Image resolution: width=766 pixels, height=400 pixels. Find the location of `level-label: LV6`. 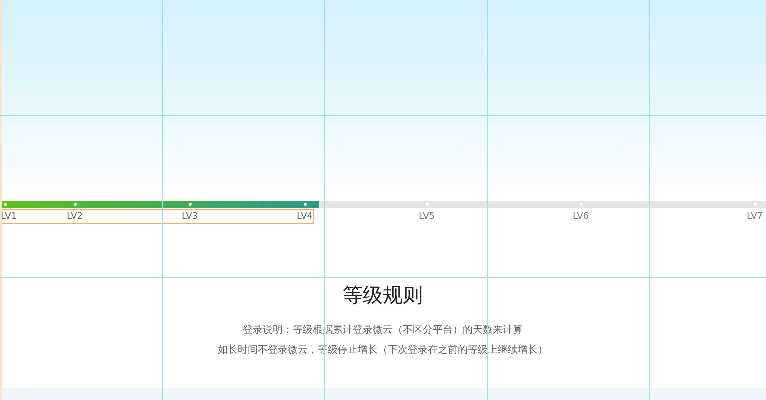

level-label: LV6 is located at coordinates (581, 217).